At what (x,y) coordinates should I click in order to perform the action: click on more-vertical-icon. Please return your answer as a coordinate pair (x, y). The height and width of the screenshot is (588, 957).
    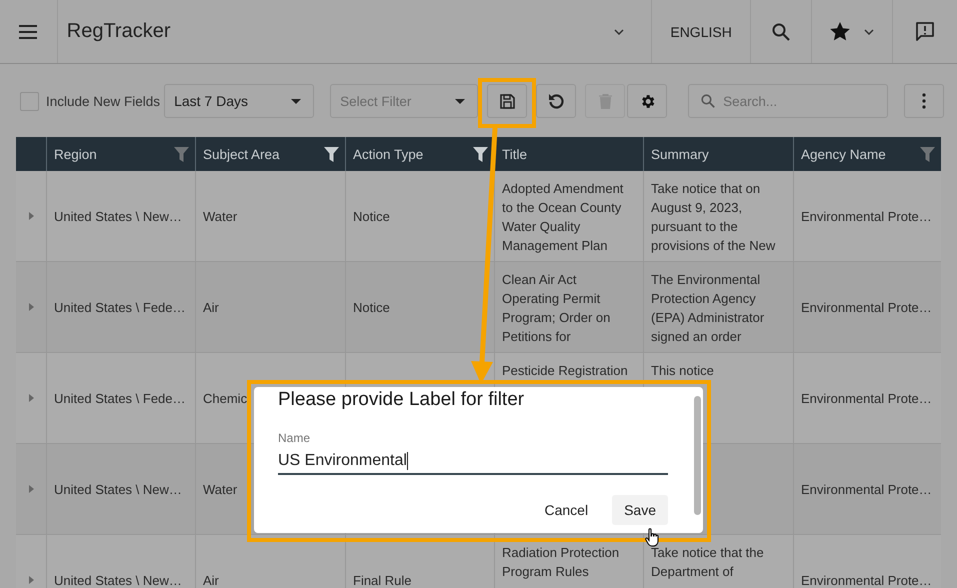
    Looking at the image, I should click on (924, 101).